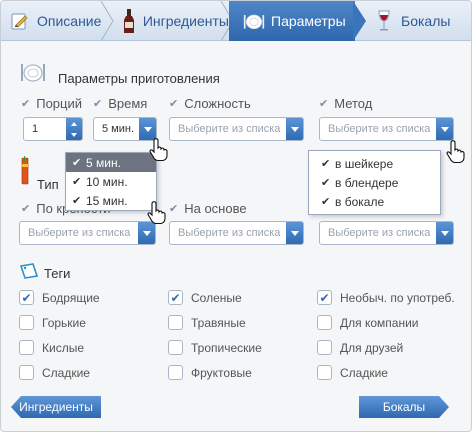  I want to click on plate-icon, so click(33, 73).